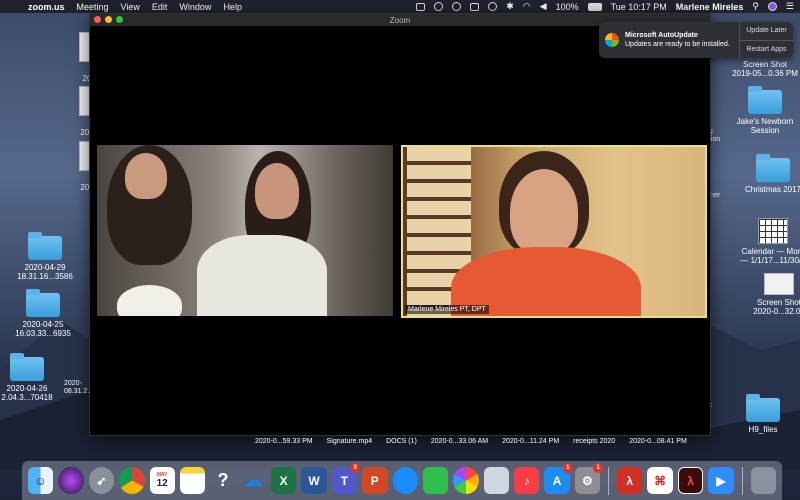 This screenshot has width=800, height=500. Describe the element at coordinates (558, 478) in the screenshot. I see `app-store-icon: A1` at that location.